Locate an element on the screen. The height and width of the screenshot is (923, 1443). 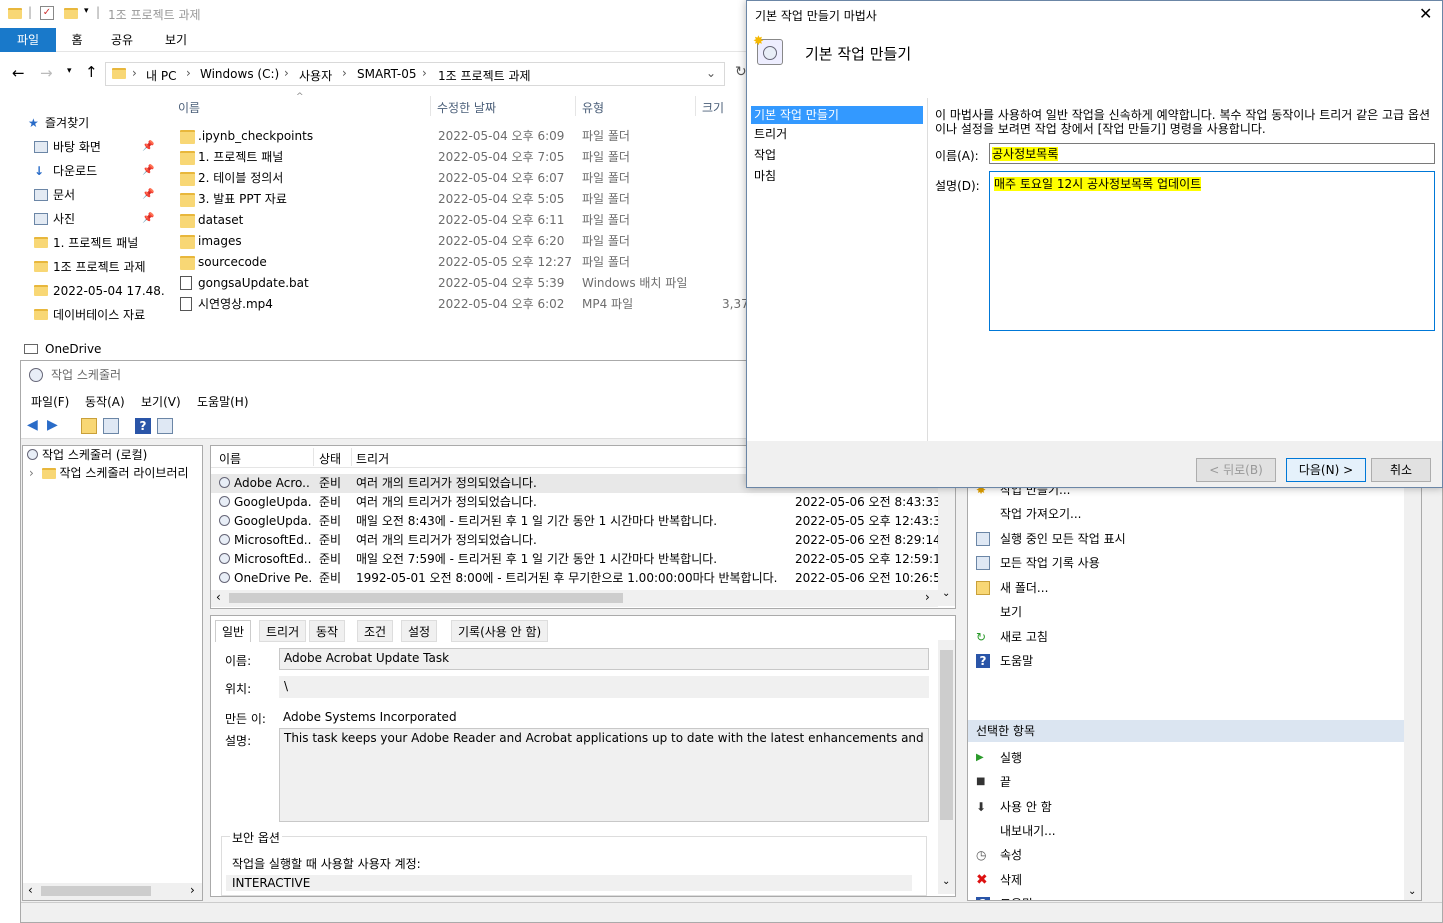
wizard-step-finish: 마침 is located at coordinates (837, 176).